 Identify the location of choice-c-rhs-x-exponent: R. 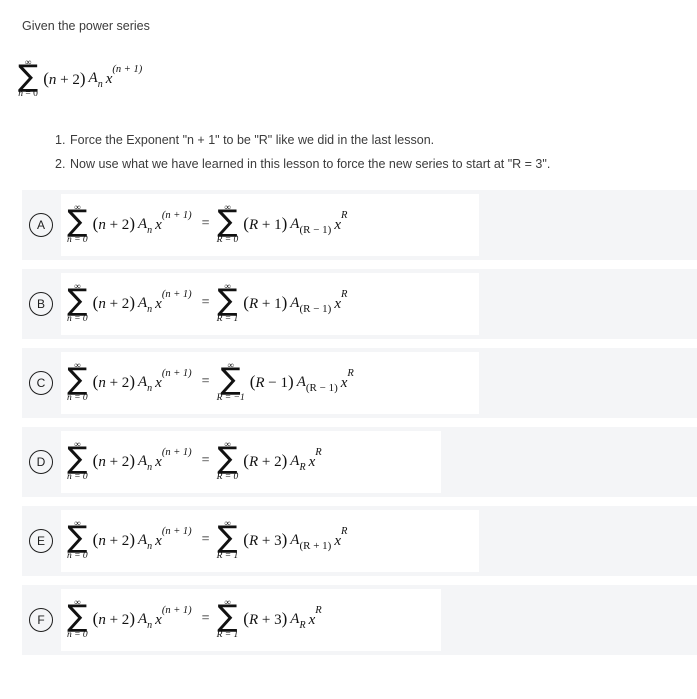
(350, 373).